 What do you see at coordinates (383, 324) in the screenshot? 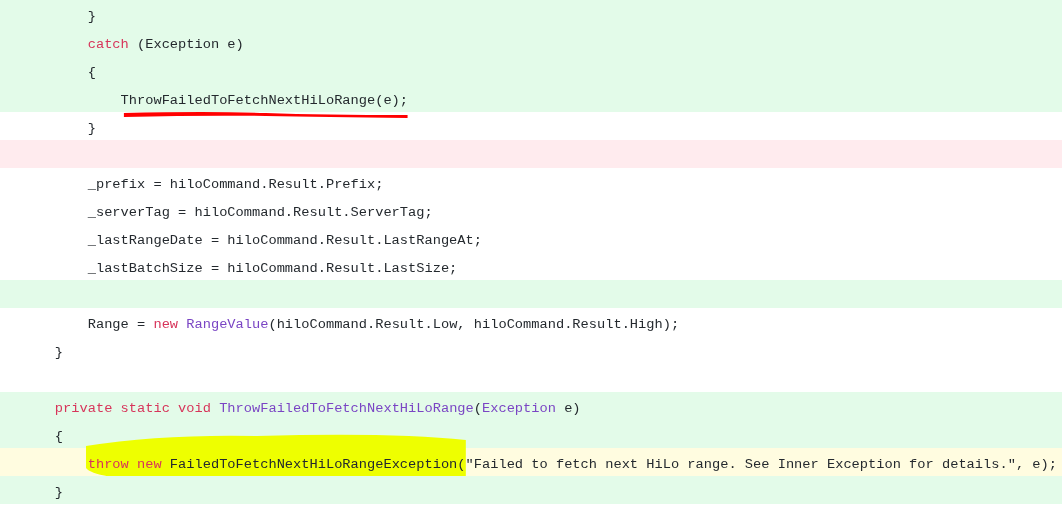
I see `code-line: Range = new RangeValue(hiloCommand.Result.Low, hiloCommand.Result.High);` at bounding box center [383, 324].